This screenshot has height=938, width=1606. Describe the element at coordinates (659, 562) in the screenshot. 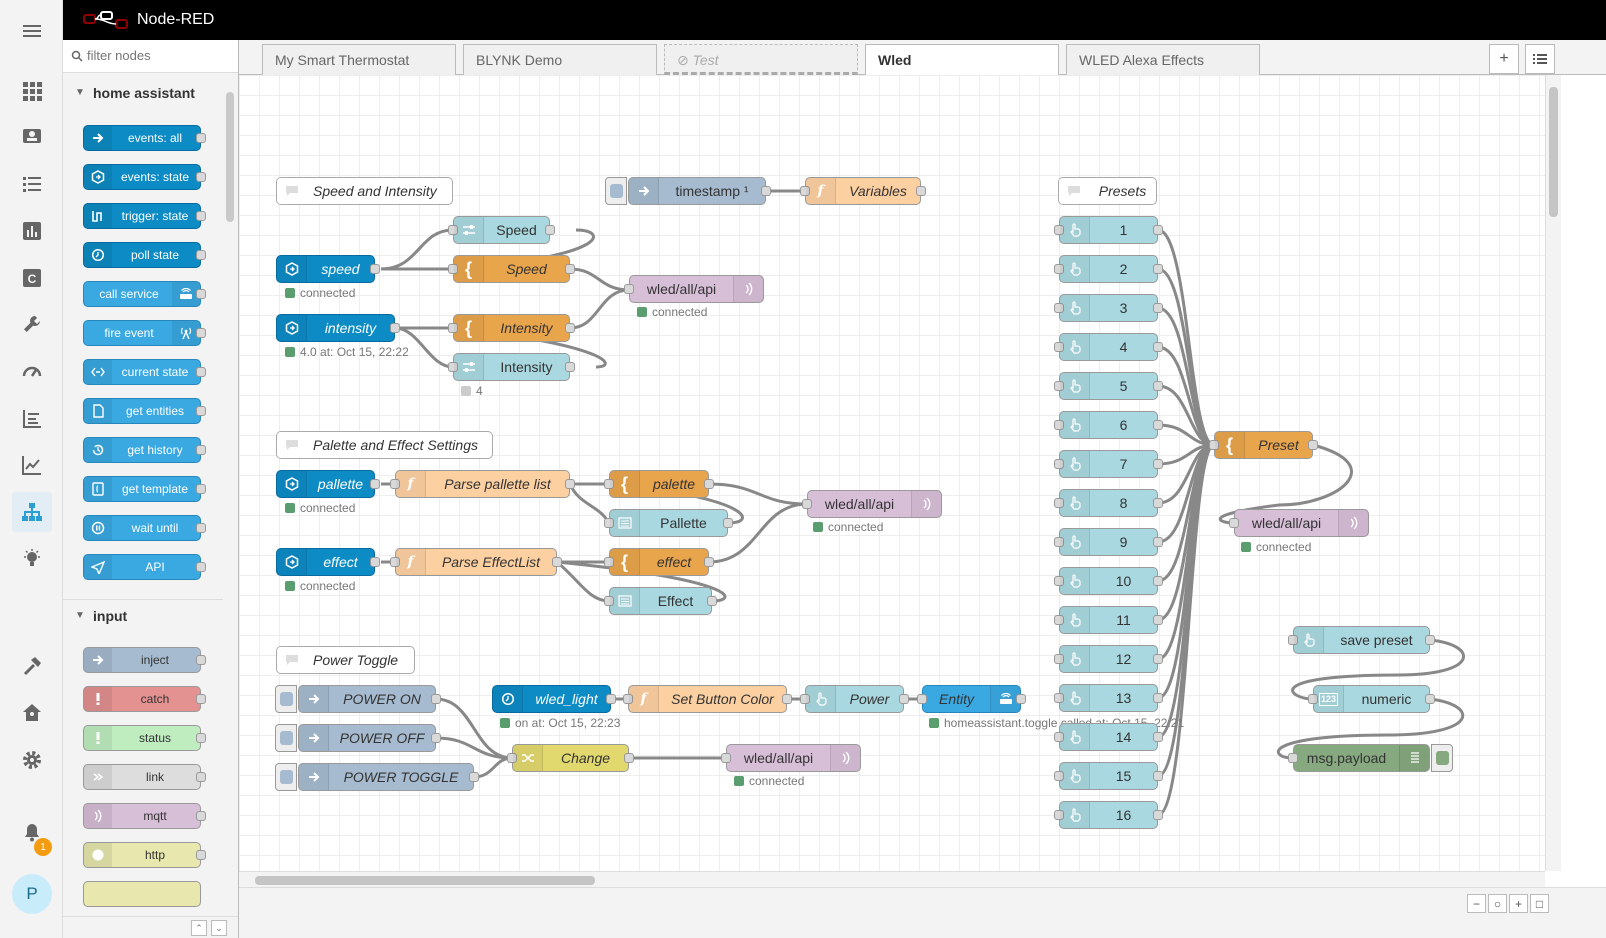

I see `node-effect-template: {effect` at that location.